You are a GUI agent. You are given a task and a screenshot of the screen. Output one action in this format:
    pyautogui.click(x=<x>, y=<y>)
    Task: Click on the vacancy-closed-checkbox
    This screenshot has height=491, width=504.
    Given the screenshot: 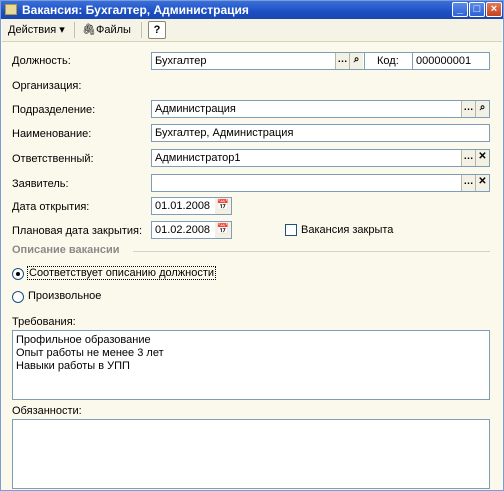 What is the action you would take?
    pyautogui.click(x=291, y=230)
    